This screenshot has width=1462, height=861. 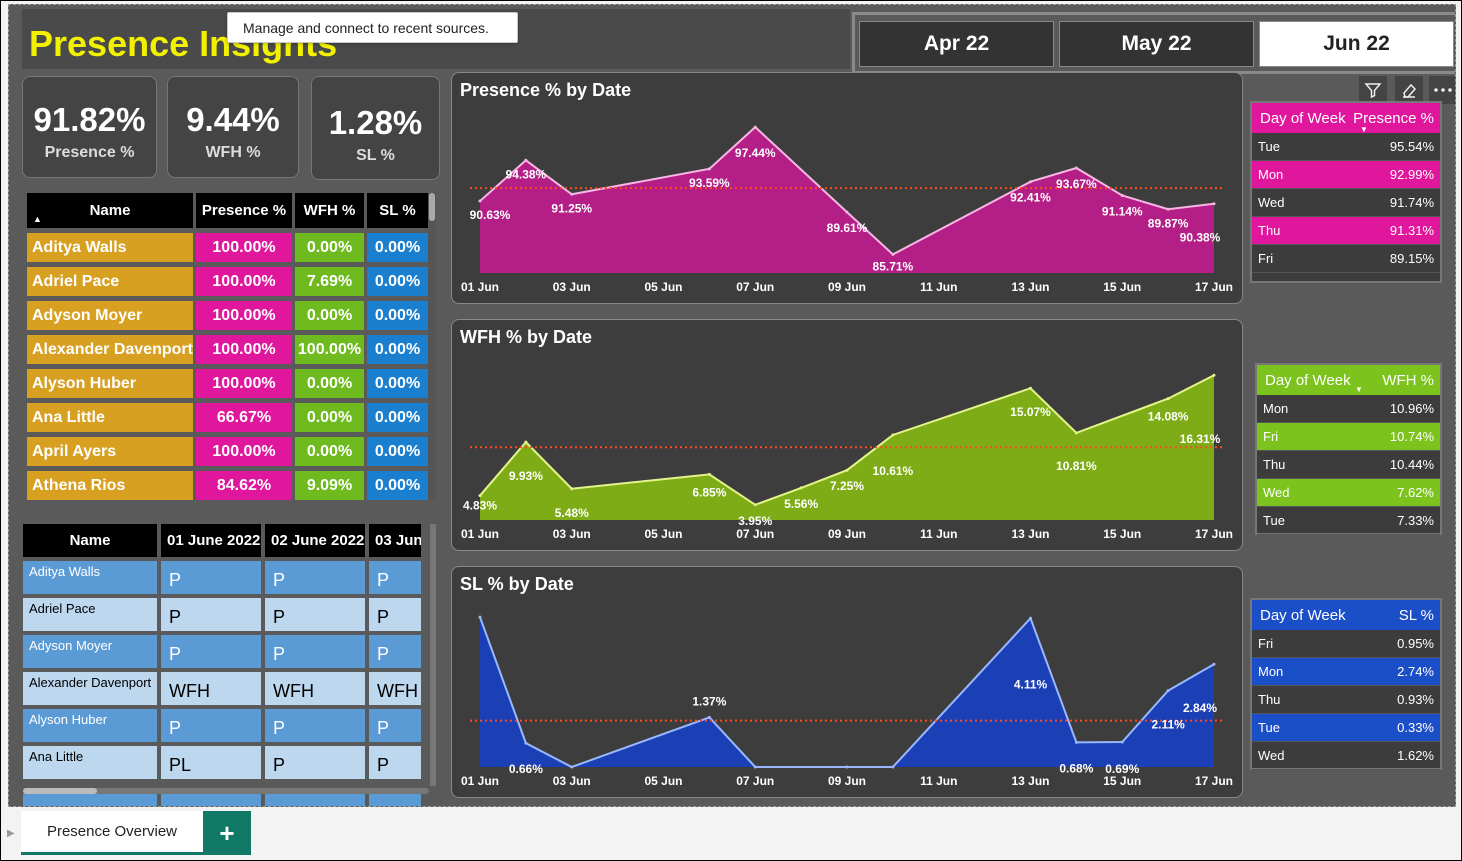 I want to click on table-row: Thu 0.93%, so click(x=1346, y=700).